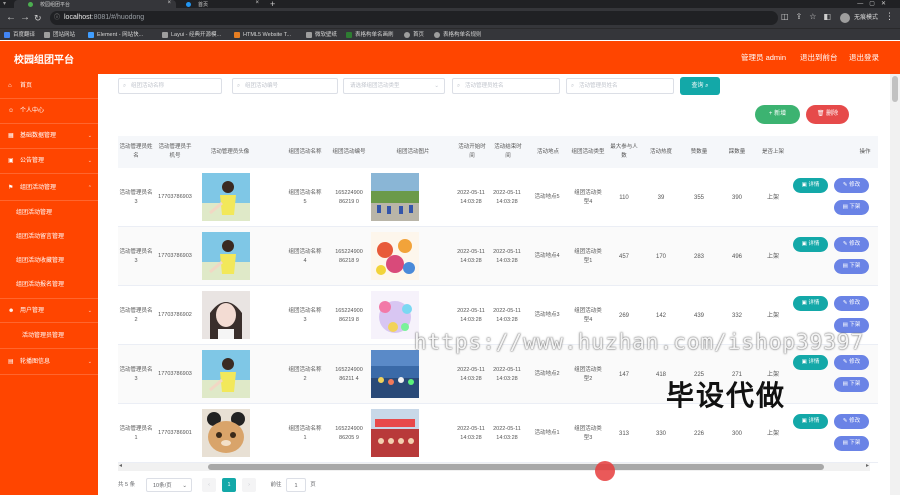  What do you see at coordinates (175, 152) in the screenshot?
I see `col-manager-phone: 活动管理员手机号` at bounding box center [175, 152].